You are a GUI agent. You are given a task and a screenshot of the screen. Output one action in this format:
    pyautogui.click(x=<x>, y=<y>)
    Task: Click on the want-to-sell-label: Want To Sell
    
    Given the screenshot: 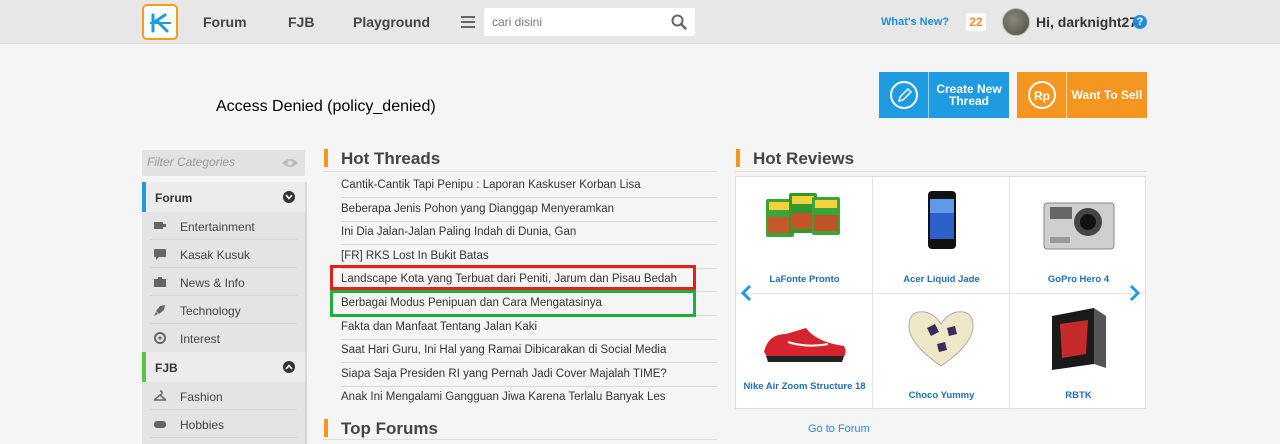 What is the action you would take?
    pyautogui.click(x=1107, y=95)
    